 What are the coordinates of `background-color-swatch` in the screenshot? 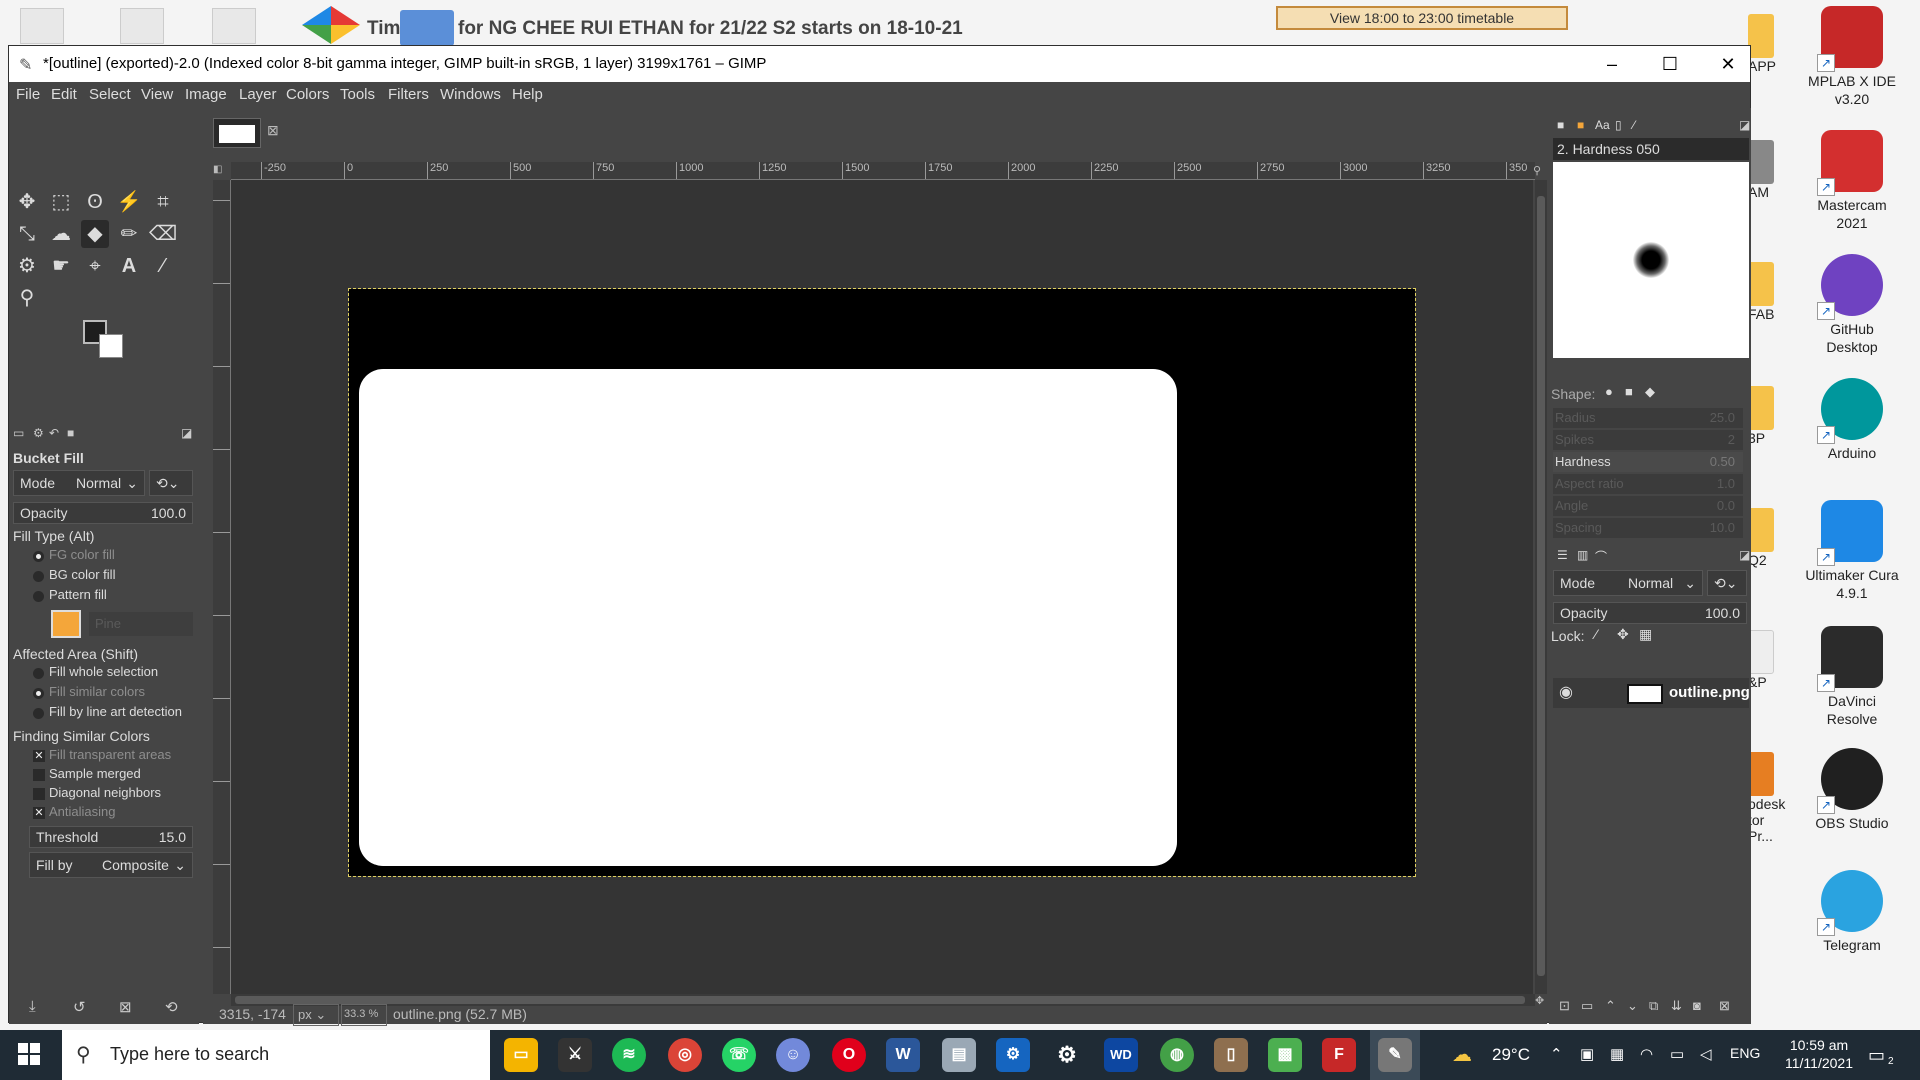 It's located at (111, 346).